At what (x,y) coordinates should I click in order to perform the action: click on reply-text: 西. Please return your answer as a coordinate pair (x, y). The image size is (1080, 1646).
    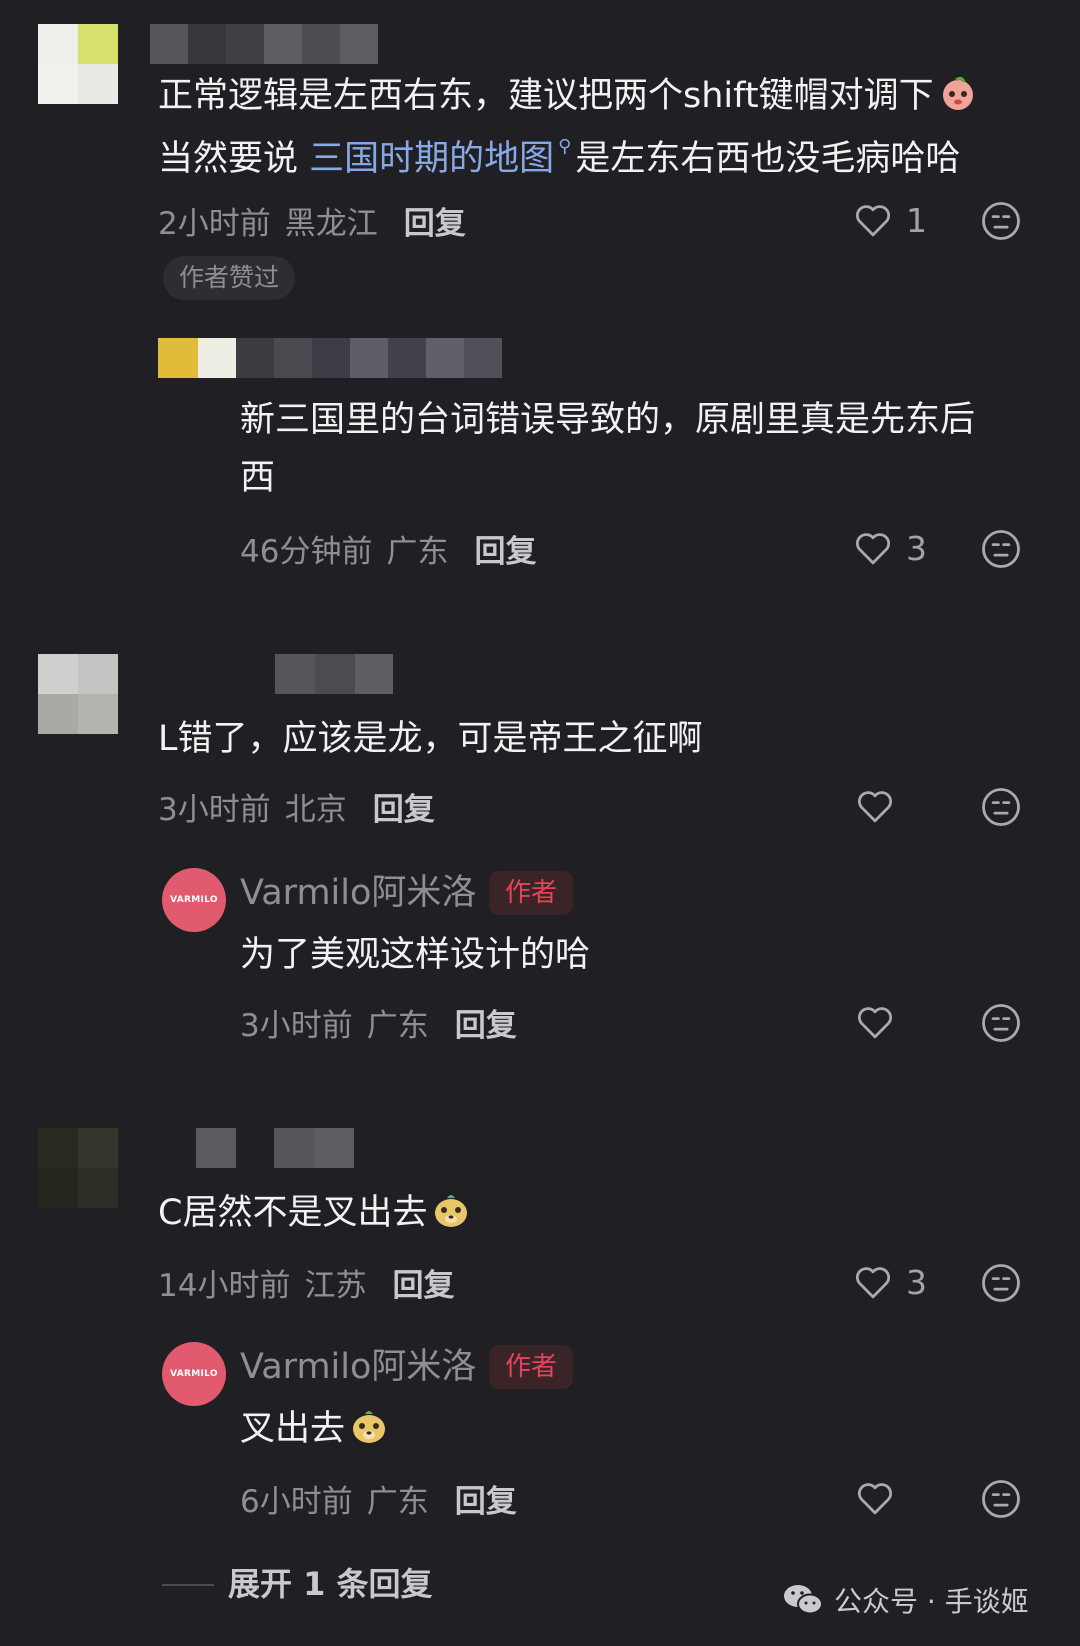
    Looking at the image, I should click on (258, 478).